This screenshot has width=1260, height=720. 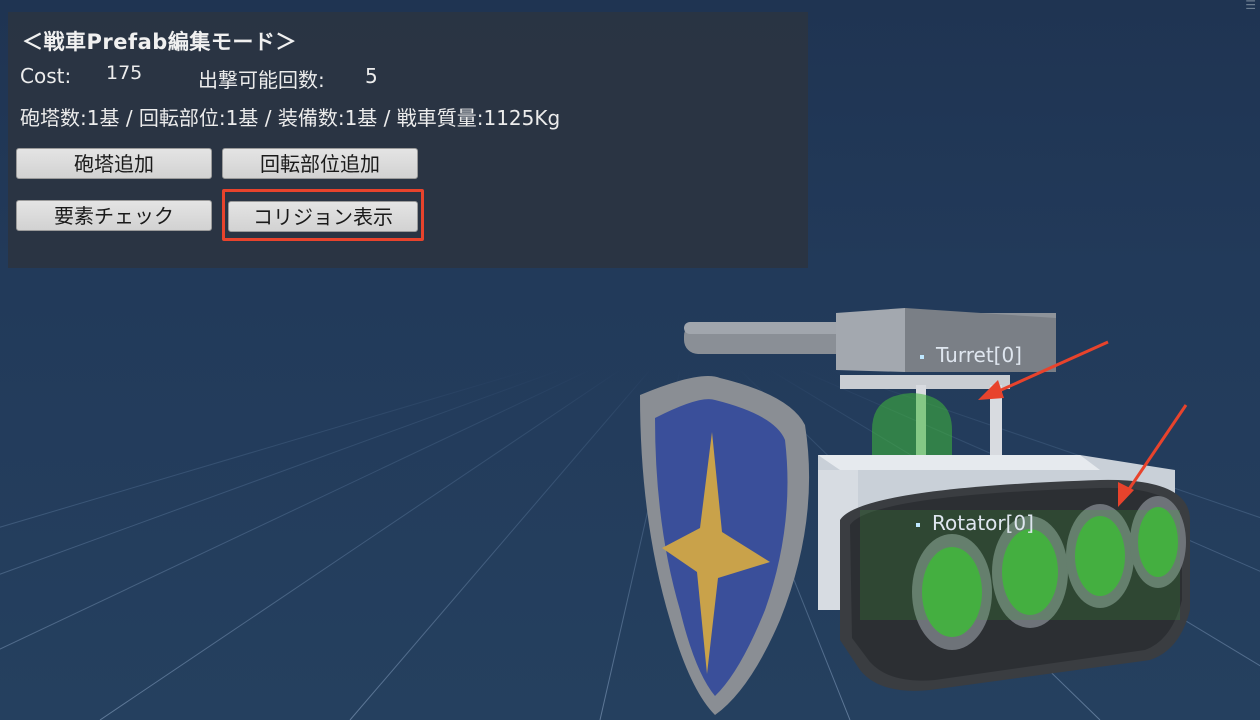 What do you see at coordinates (371, 76) in the screenshot?
I see `sortie-count-value: 5` at bounding box center [371, 76].